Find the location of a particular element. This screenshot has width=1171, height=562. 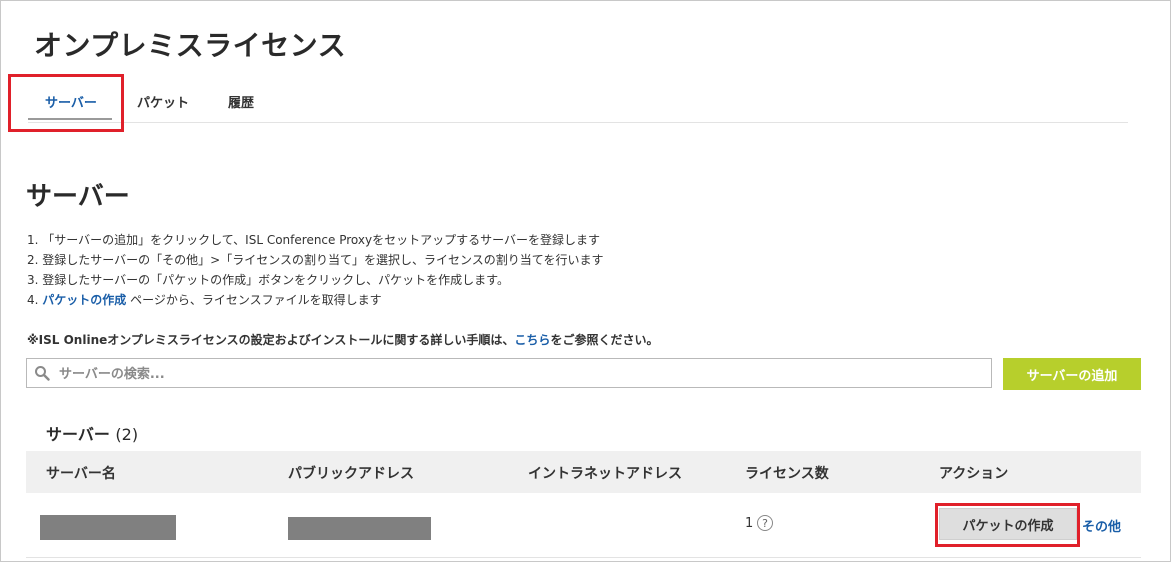

server-list-title: サーバー (2) is located at coordinates (92, 433).